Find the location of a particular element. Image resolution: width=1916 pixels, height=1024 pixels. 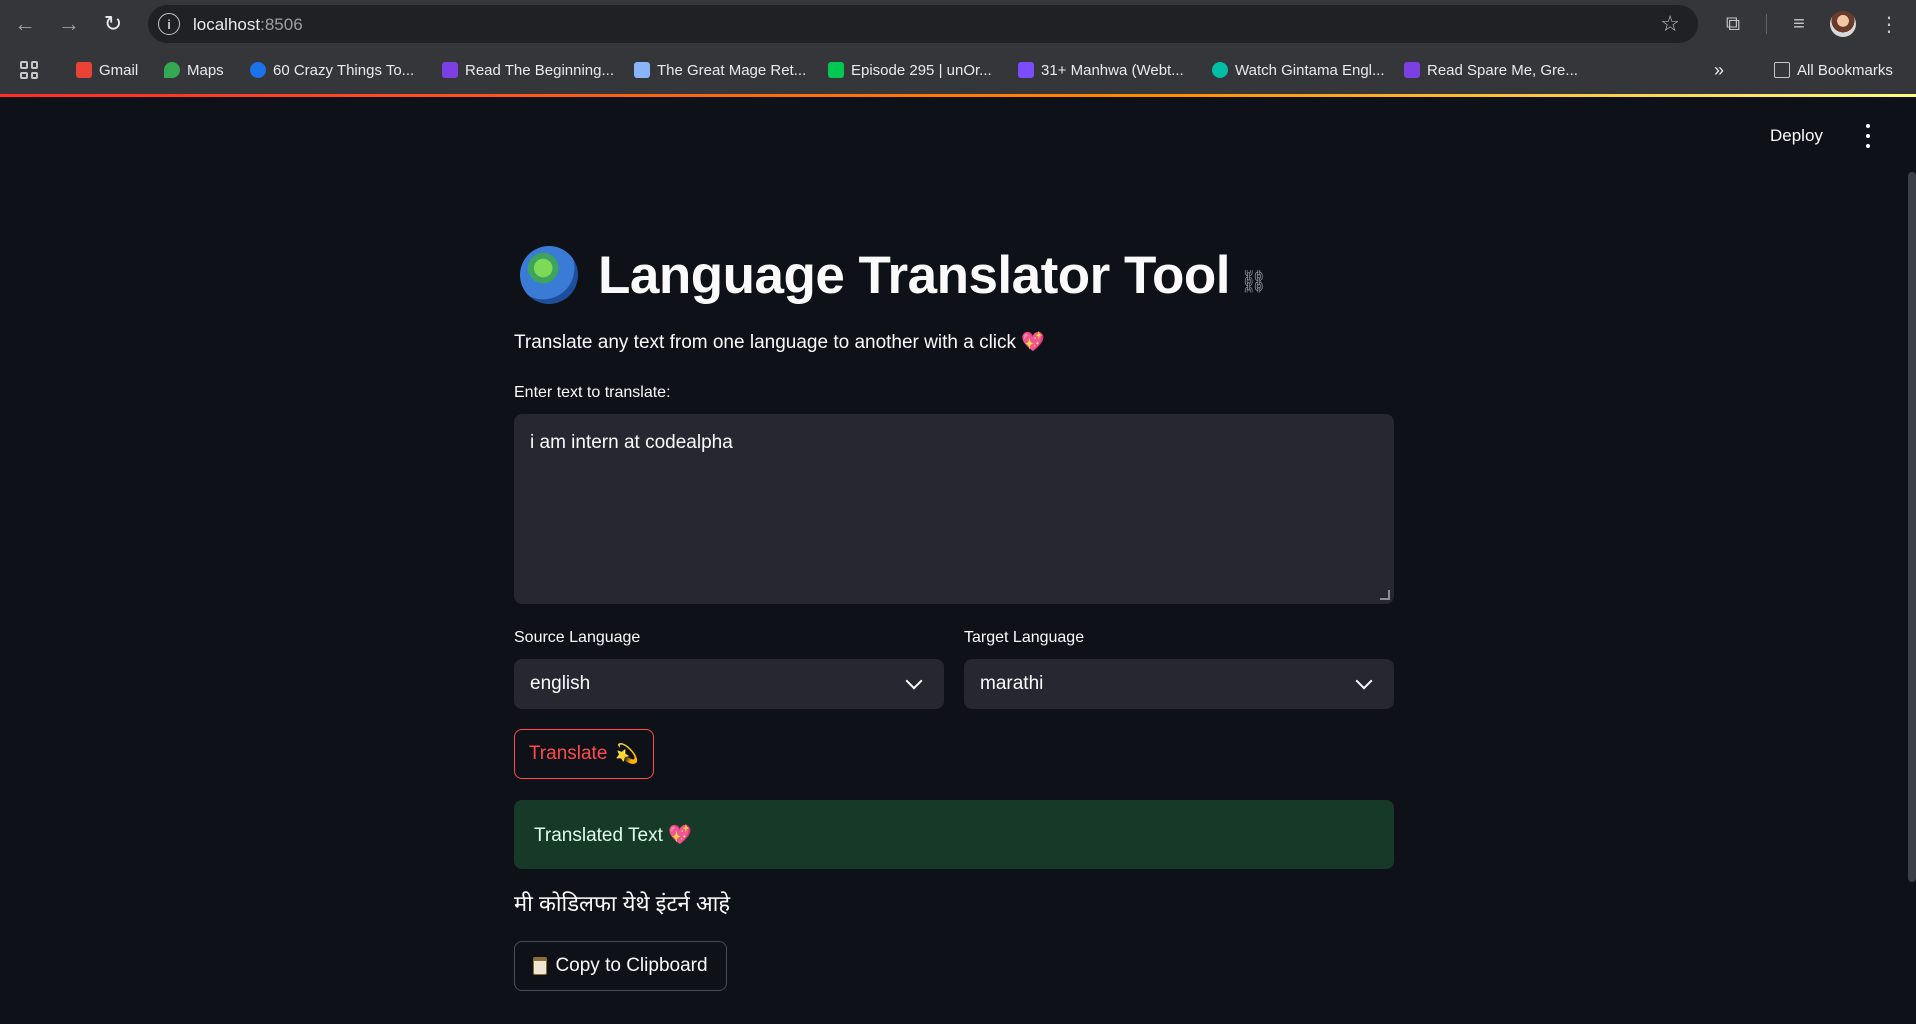

input-label: Enter text to translate: is located at coordinates (592, 392).